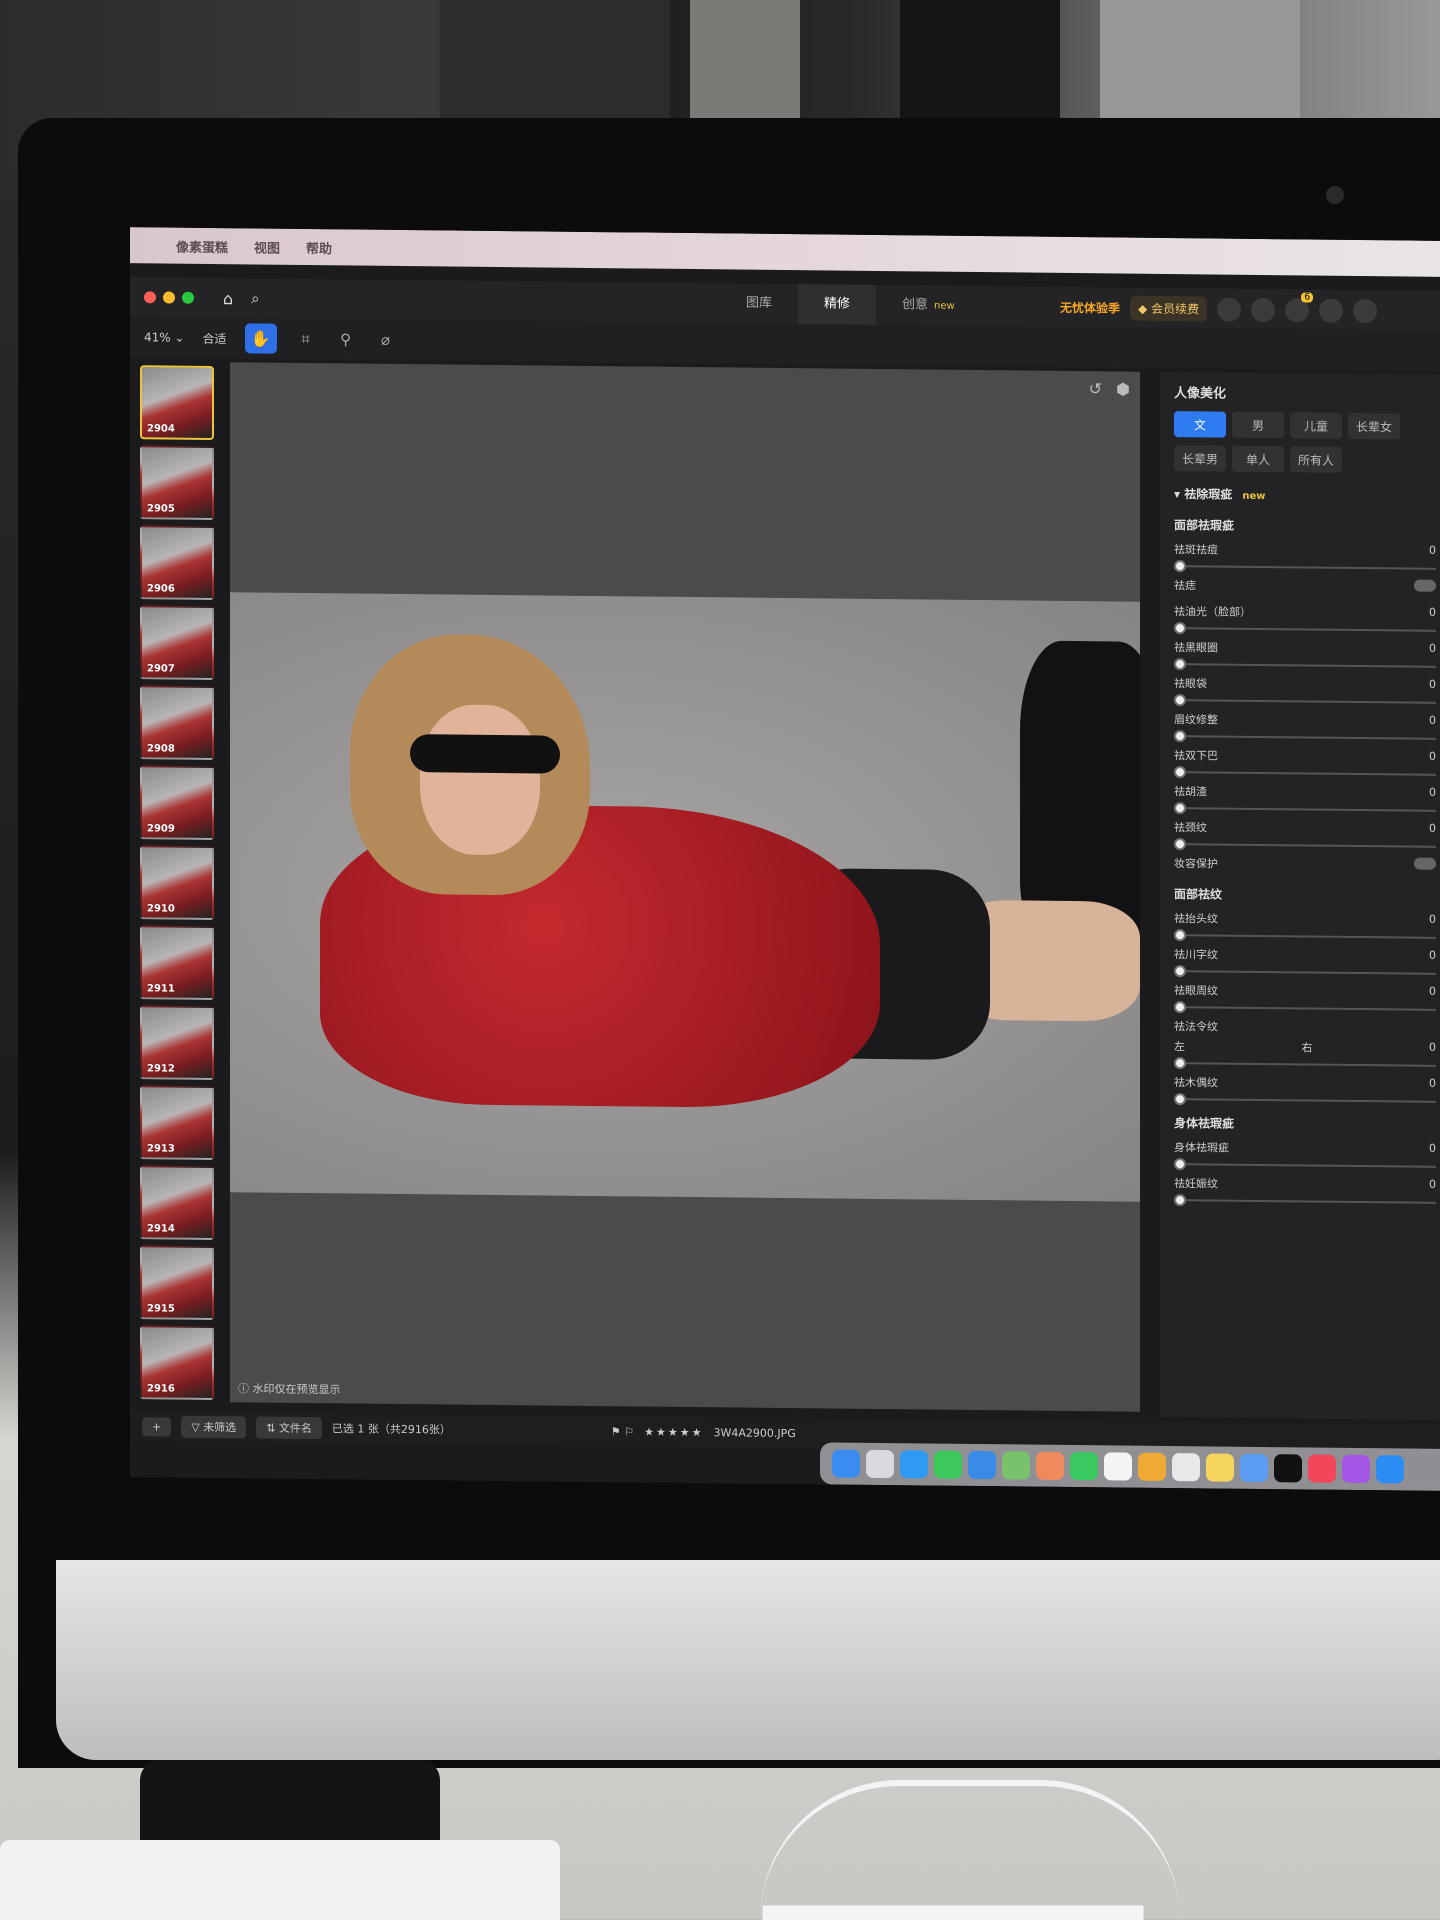 The image size is (1440, 1920). What do you see at coordinates (1050, 1465) in the screenshot?
I see `photos-icon` at bounding box center [1050, 1465].